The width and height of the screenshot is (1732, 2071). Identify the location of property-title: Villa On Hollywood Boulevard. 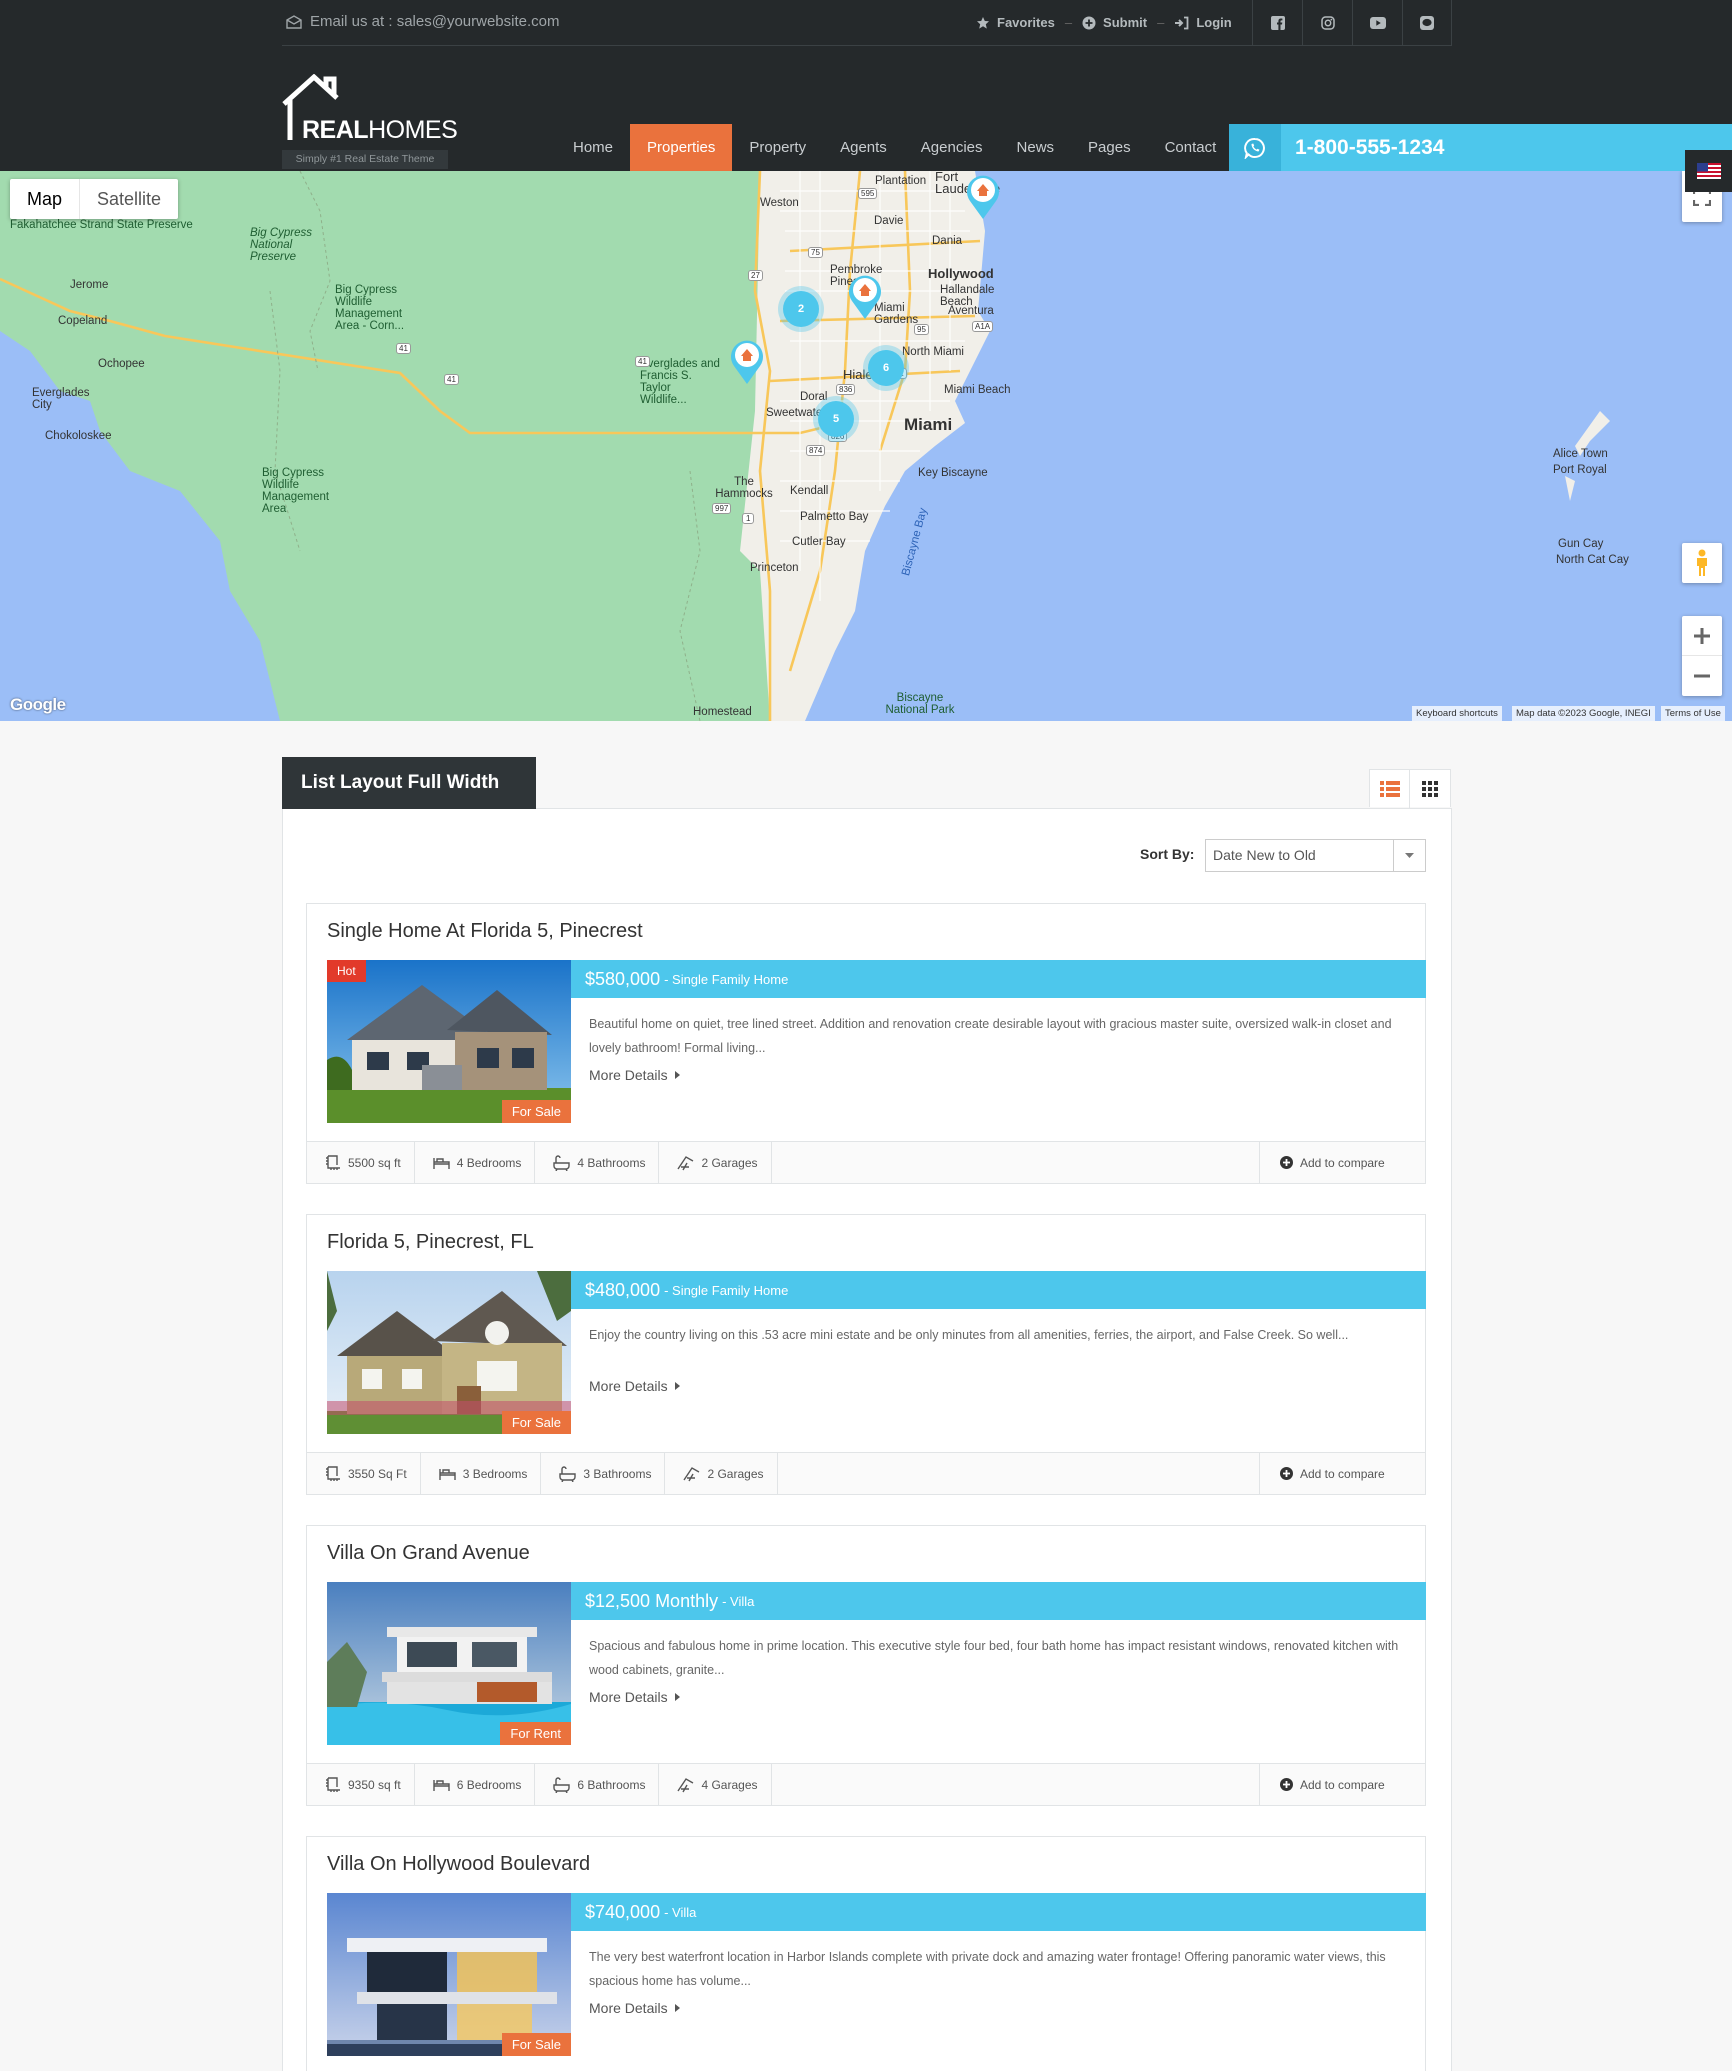
(458, 1864).